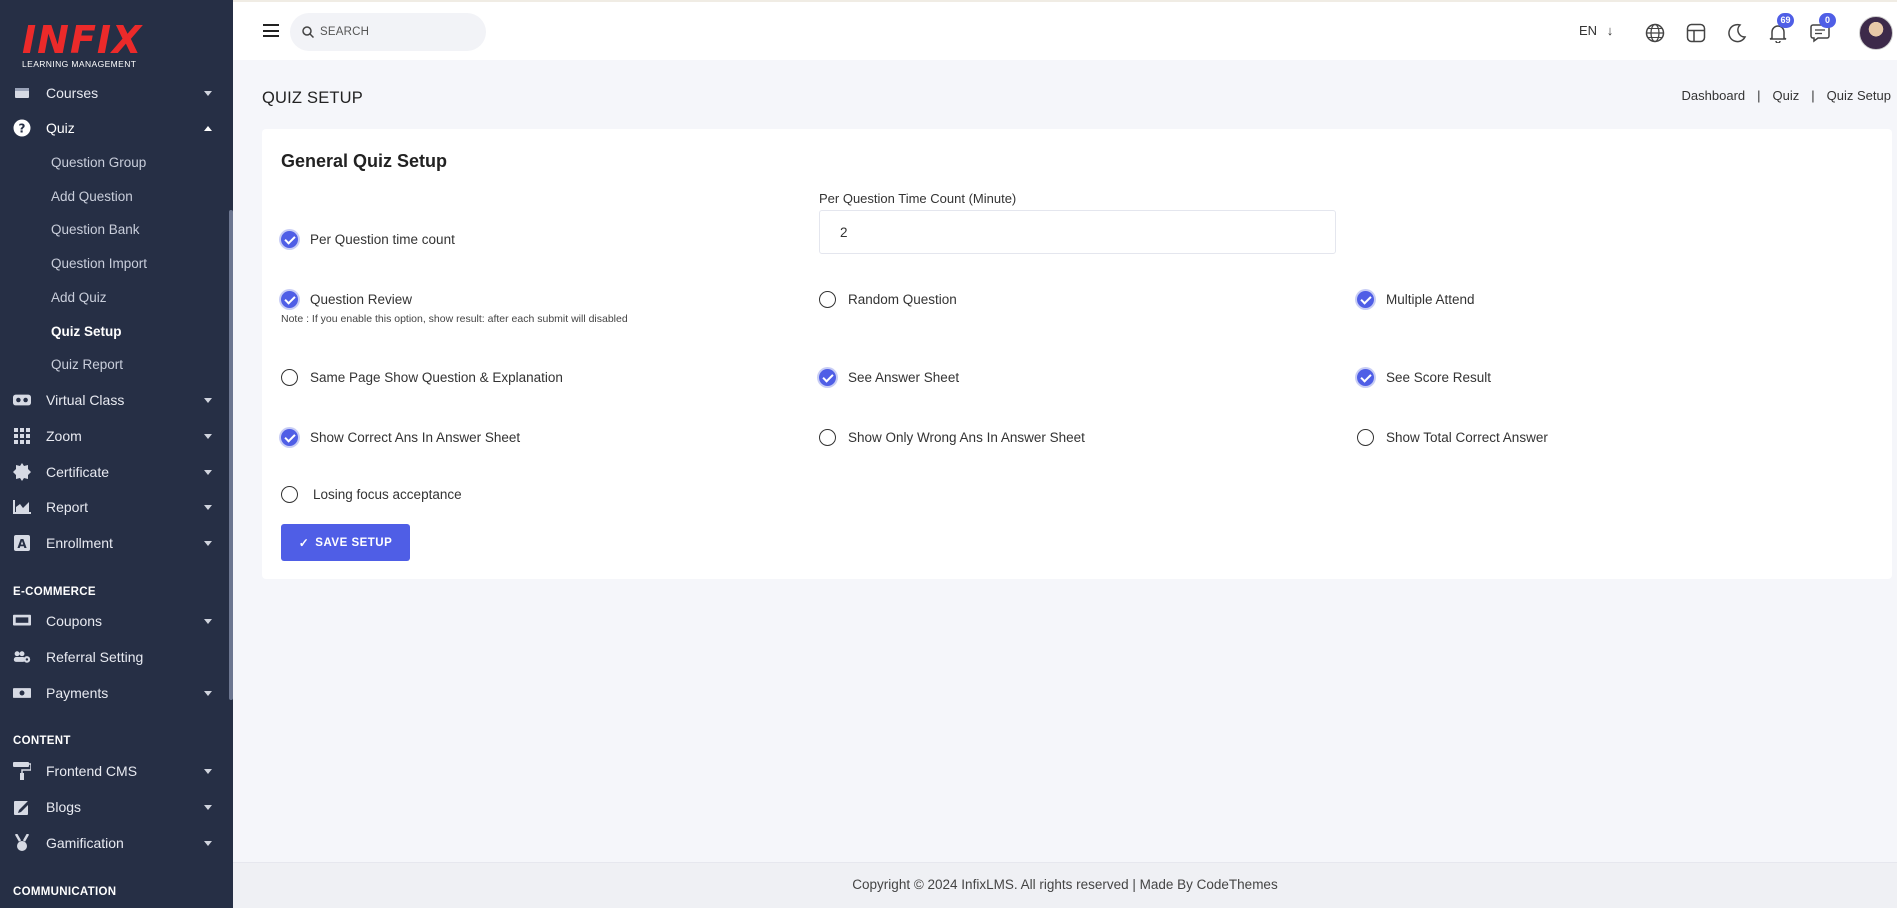  What do you see at coordinates (98, 163) in the screenshot?
I see `sidebar-subitem-question-group: Question Group` at bounding box center [98, 163].